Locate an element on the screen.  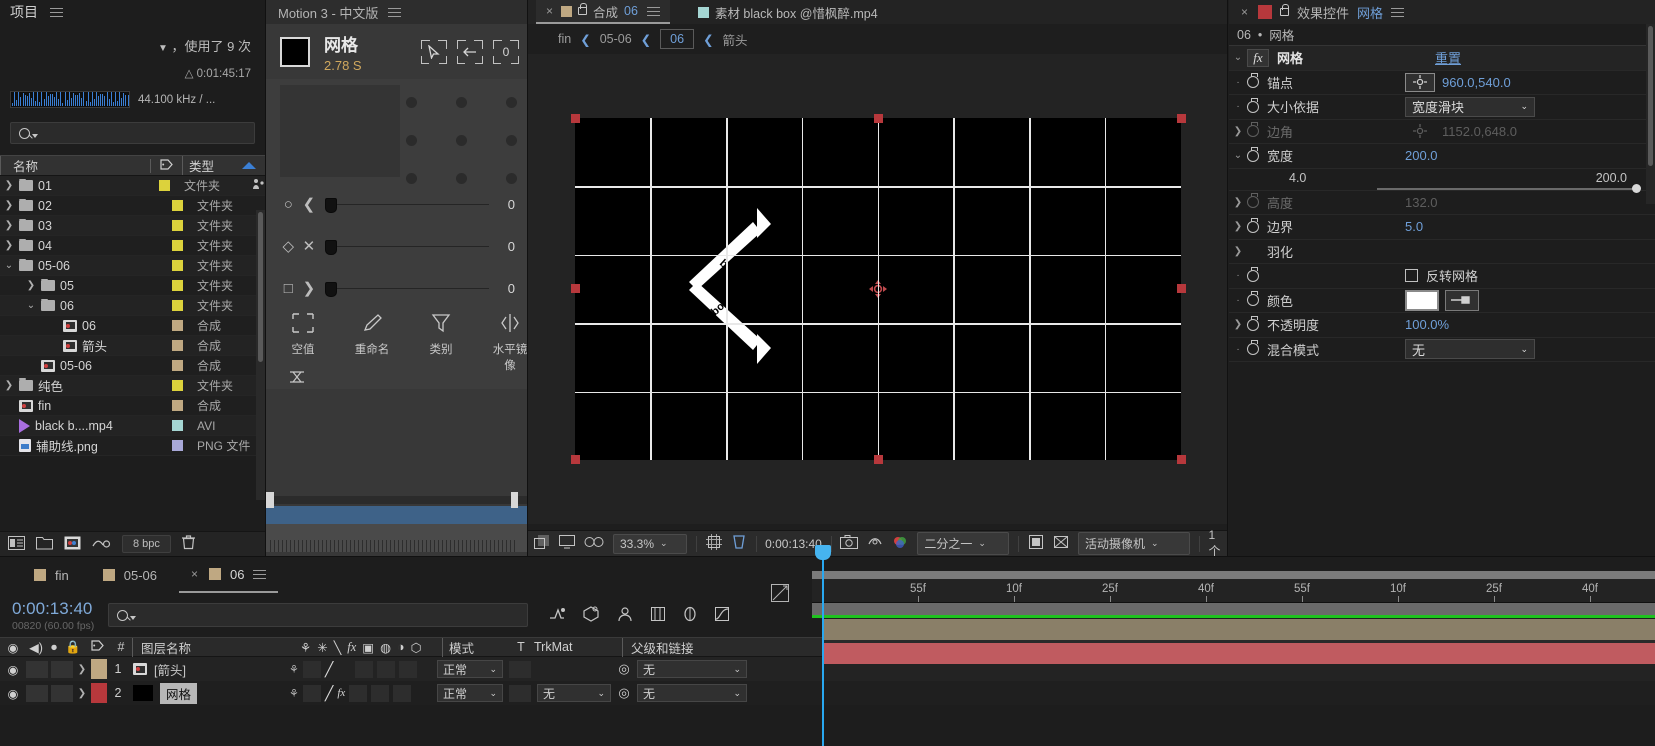
invert-grid-checkbox is located at coordinates (1411, 276).